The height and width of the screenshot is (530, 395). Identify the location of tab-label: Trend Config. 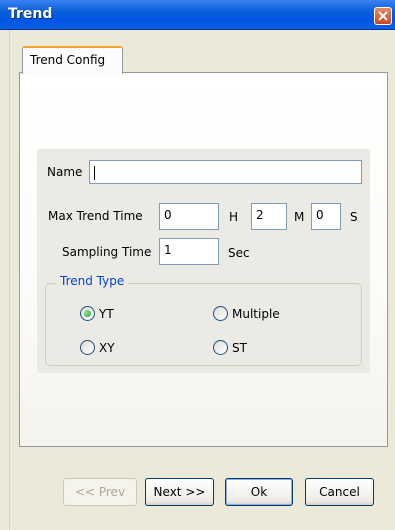
(68, 60).